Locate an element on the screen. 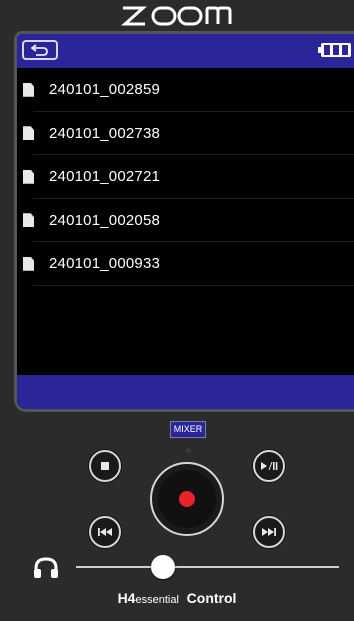  headphones-icon is located at coordinates (46, 570).